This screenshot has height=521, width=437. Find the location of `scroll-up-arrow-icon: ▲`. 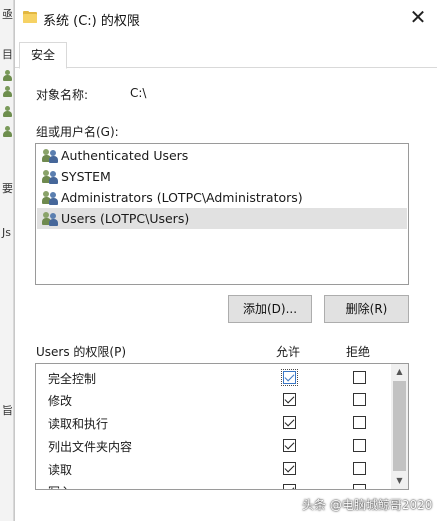

scroll-up-arrow-icon: ▲ is located at coordinates (399, 372).